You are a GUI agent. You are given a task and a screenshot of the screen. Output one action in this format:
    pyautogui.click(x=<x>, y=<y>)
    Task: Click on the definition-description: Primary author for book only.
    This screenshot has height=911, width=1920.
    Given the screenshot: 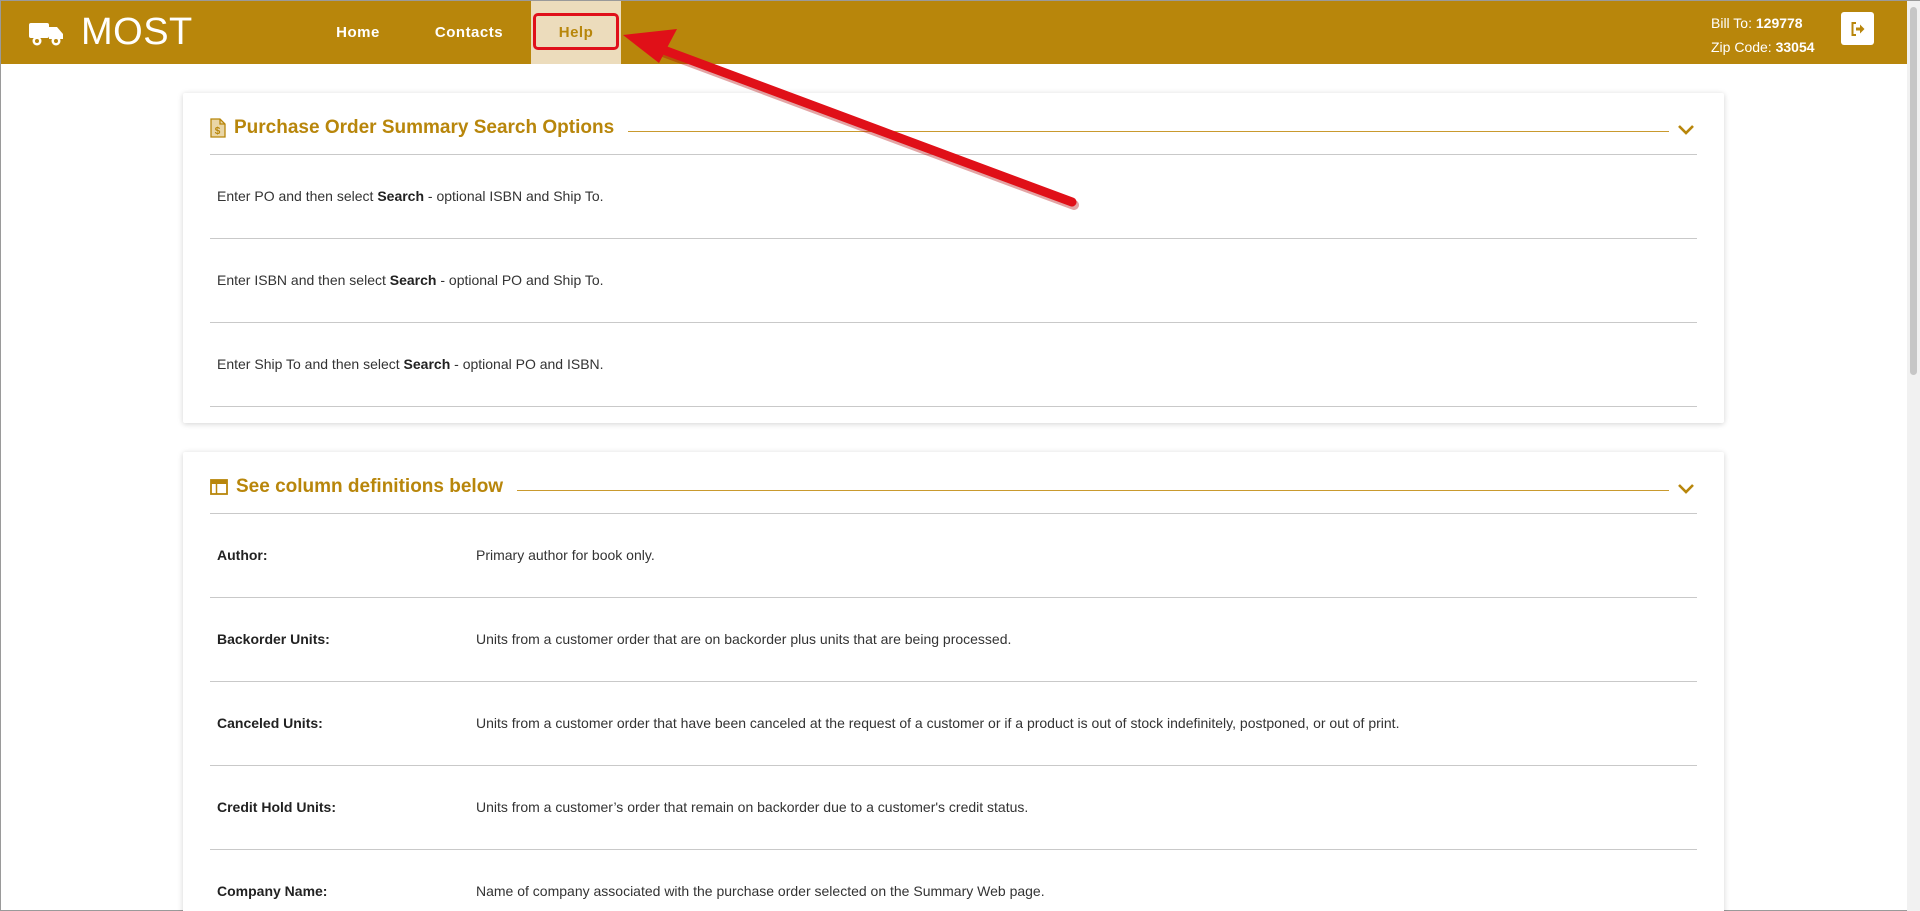 What is the action you would take?
    pyautogui.click(x=565, y=555)
    